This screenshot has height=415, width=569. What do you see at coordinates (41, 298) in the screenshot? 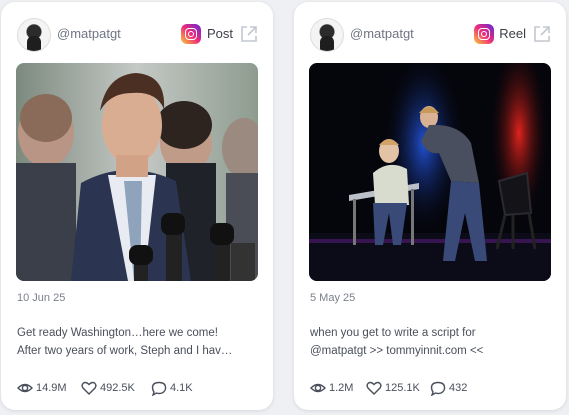
I see `post-date: 10 Jun 25` at bounding box center [41, 298].